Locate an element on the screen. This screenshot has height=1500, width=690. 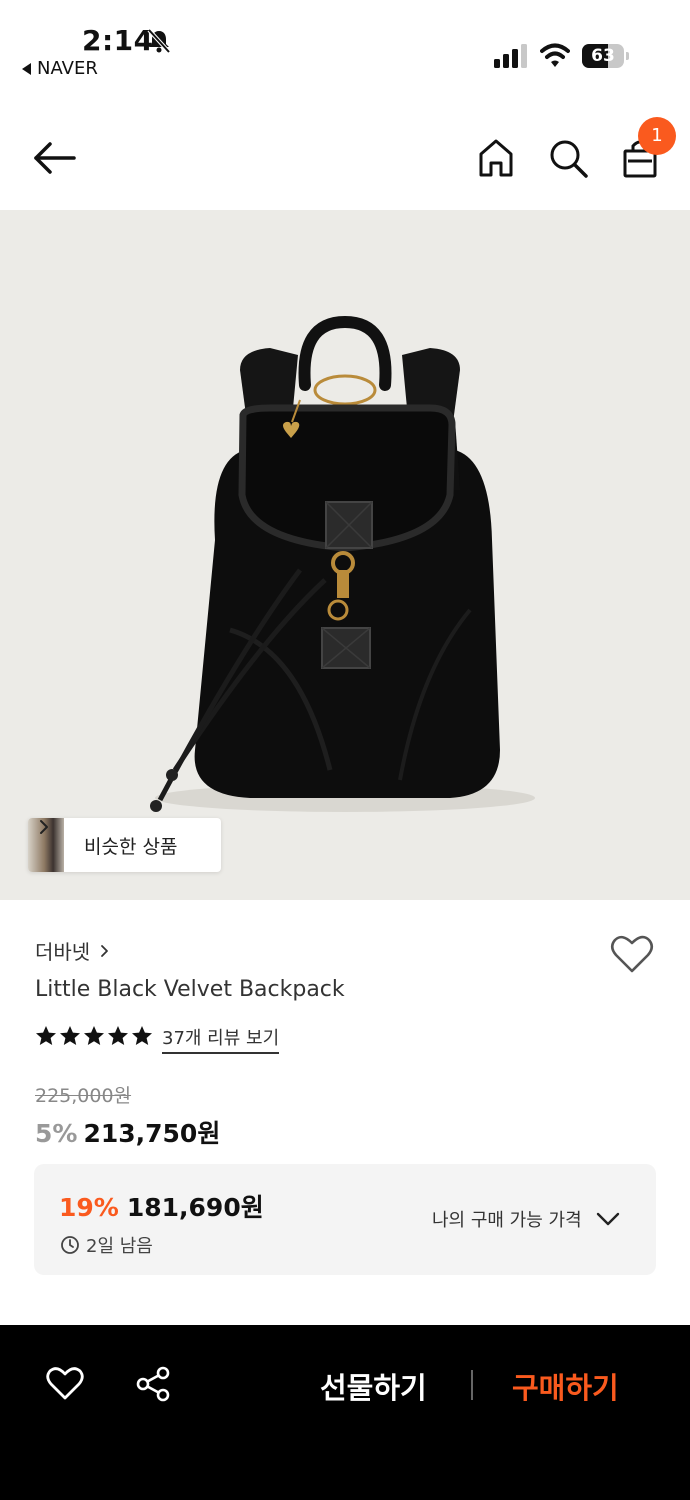
best-price-row: 19% 181,690원 is located at coordinates (161, 1206).